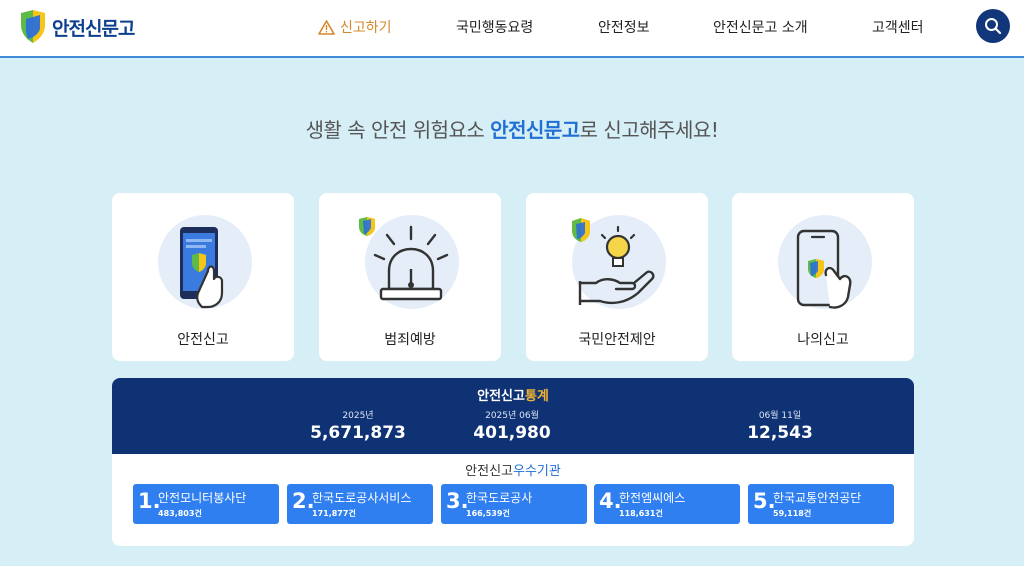 This screenshot has width=1024, height=566. What do you see at coordinates (366, 28) in the screenshot?
I see `nav-report-label: 신고하기` at bounding box center [366, 28].